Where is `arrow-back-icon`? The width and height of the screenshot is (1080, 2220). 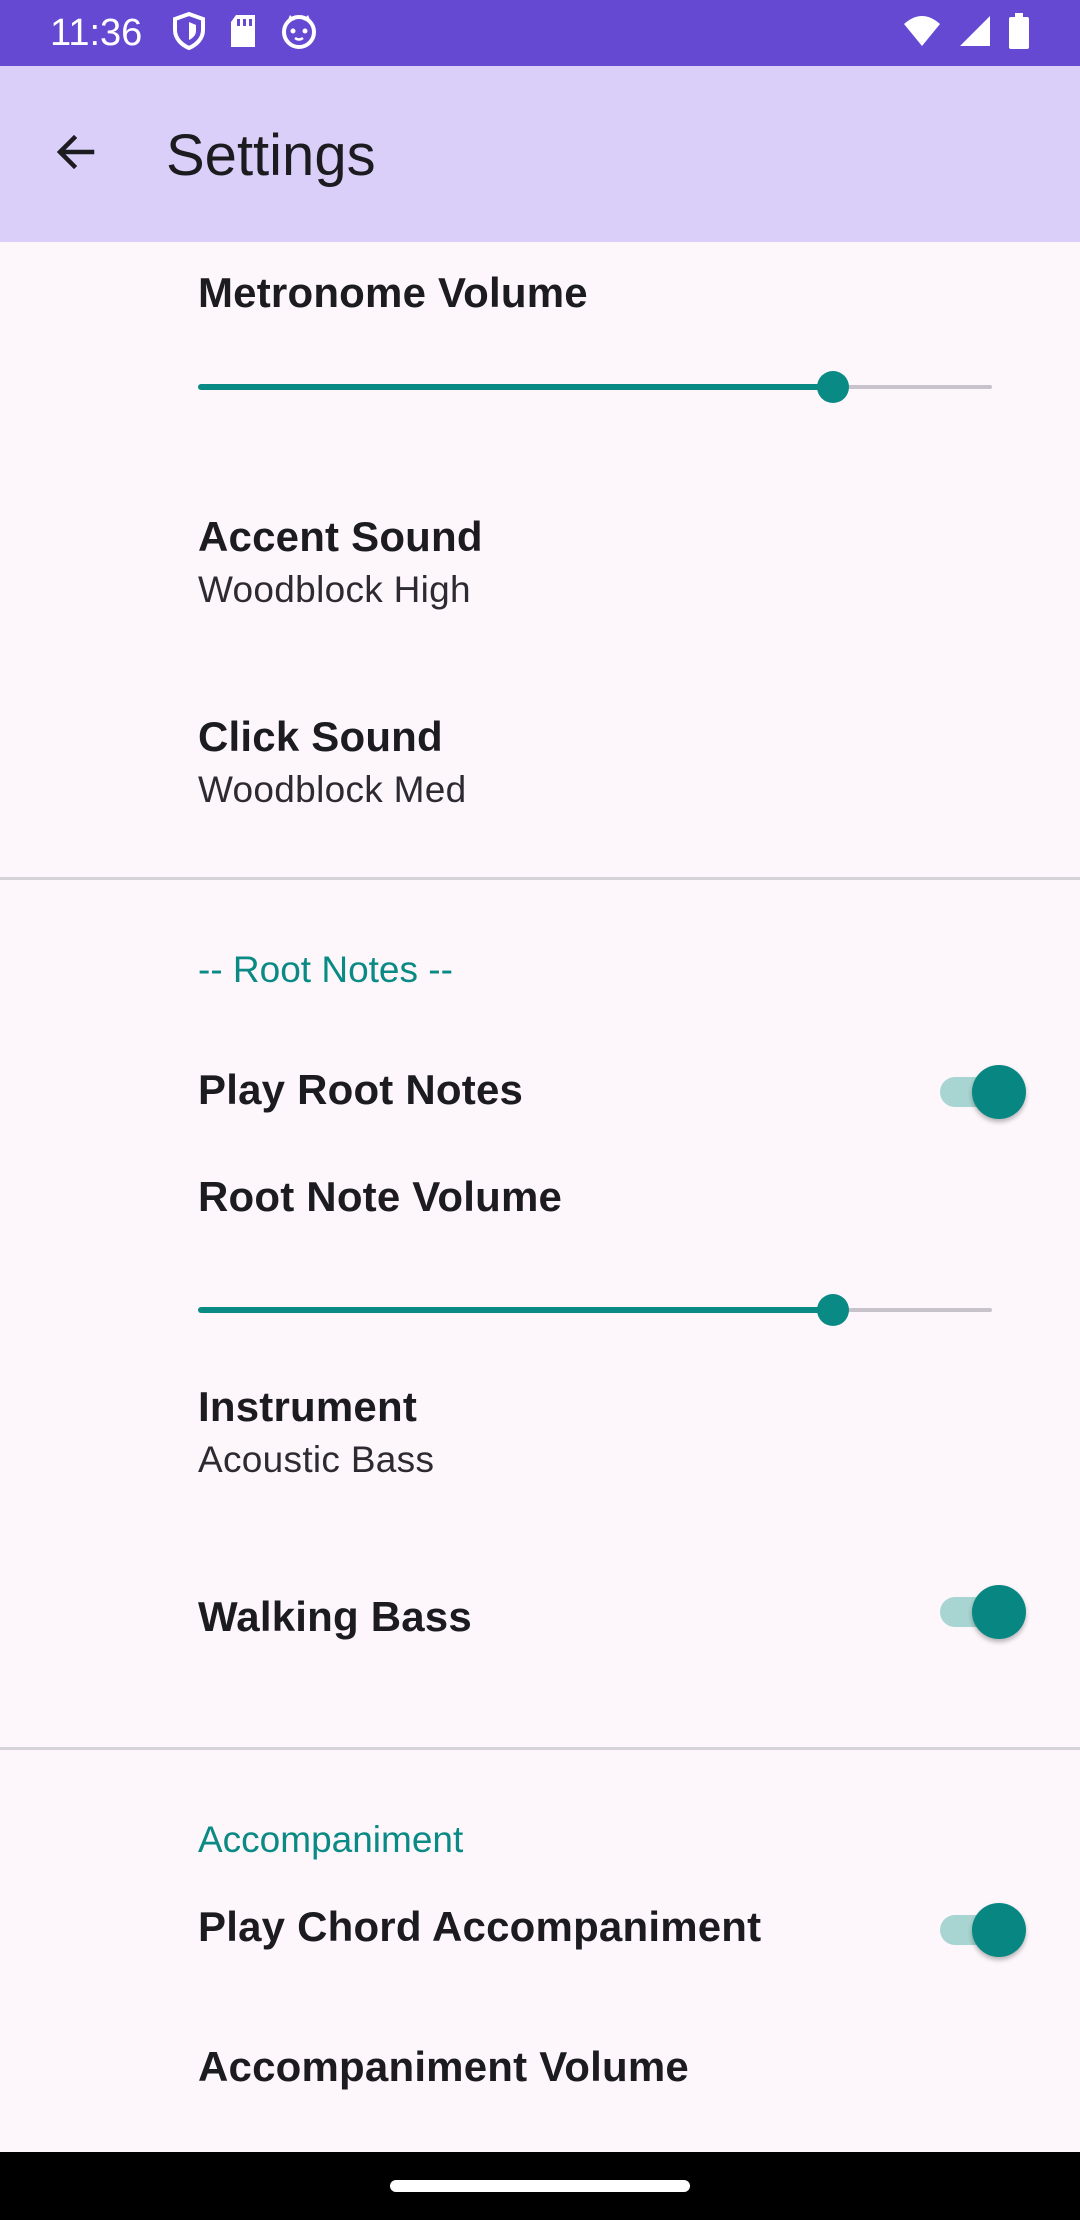
arrow-back-icon is located at coordinates (76, 154).